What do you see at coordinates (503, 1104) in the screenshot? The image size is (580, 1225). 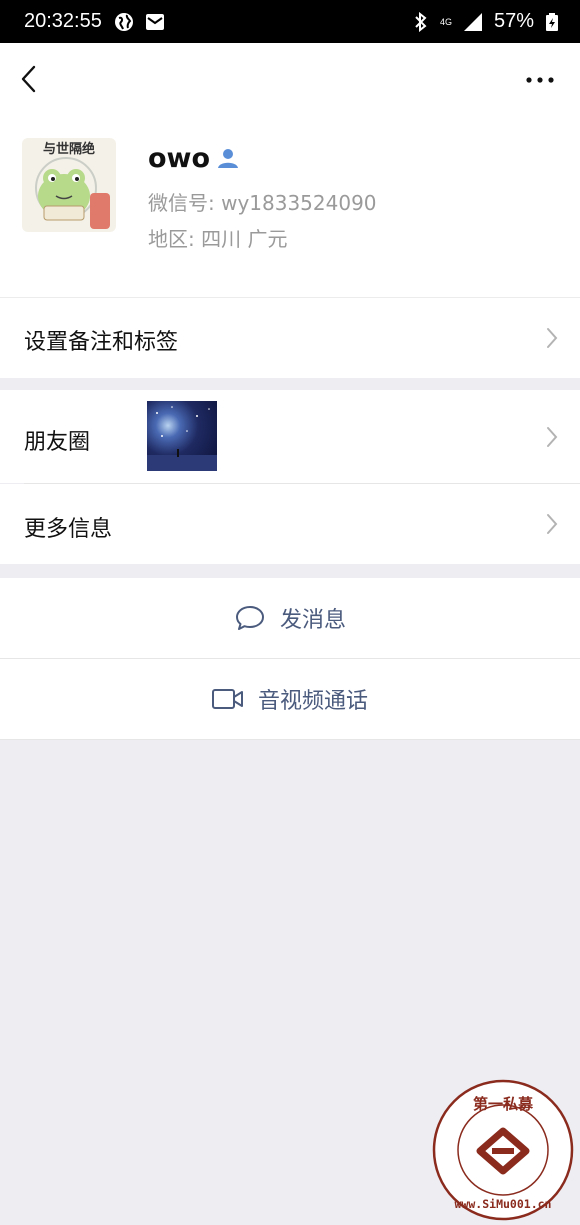 I see `watermark-brand: 第一私募` at bounding box center [503, 1104].